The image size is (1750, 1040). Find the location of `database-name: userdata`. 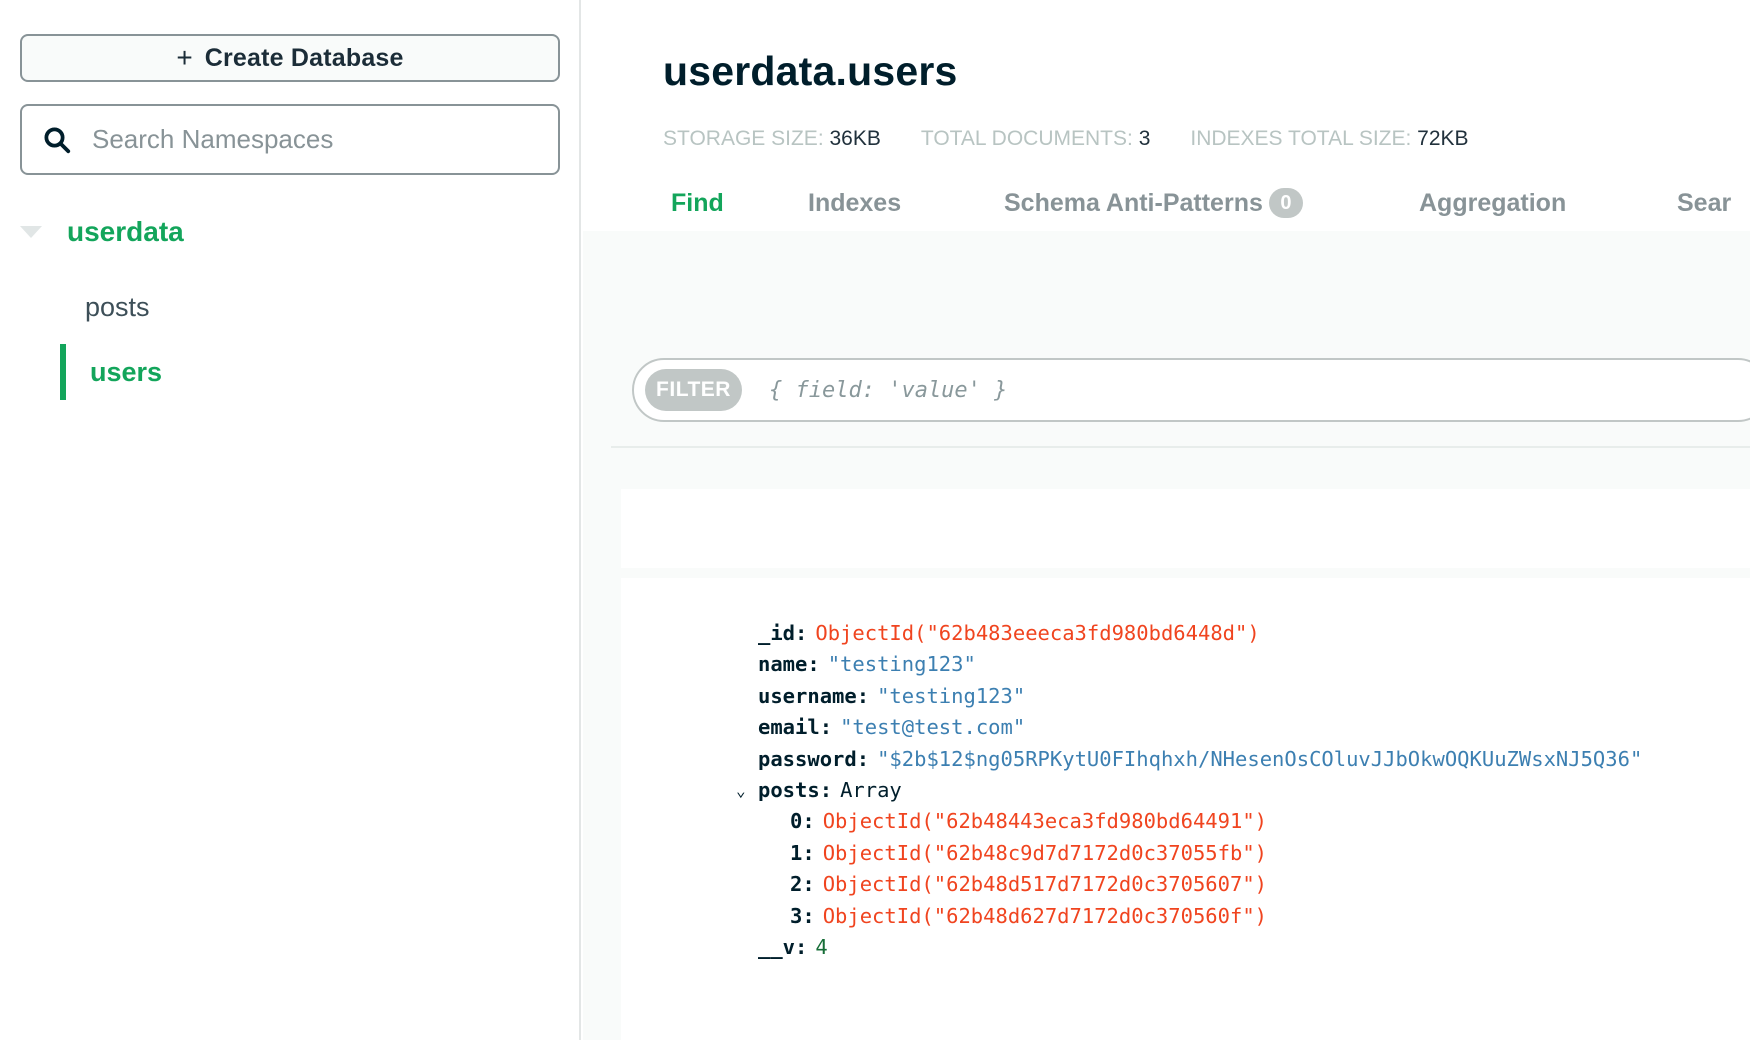

database-name: userdata is located at coordinates (125, 231).